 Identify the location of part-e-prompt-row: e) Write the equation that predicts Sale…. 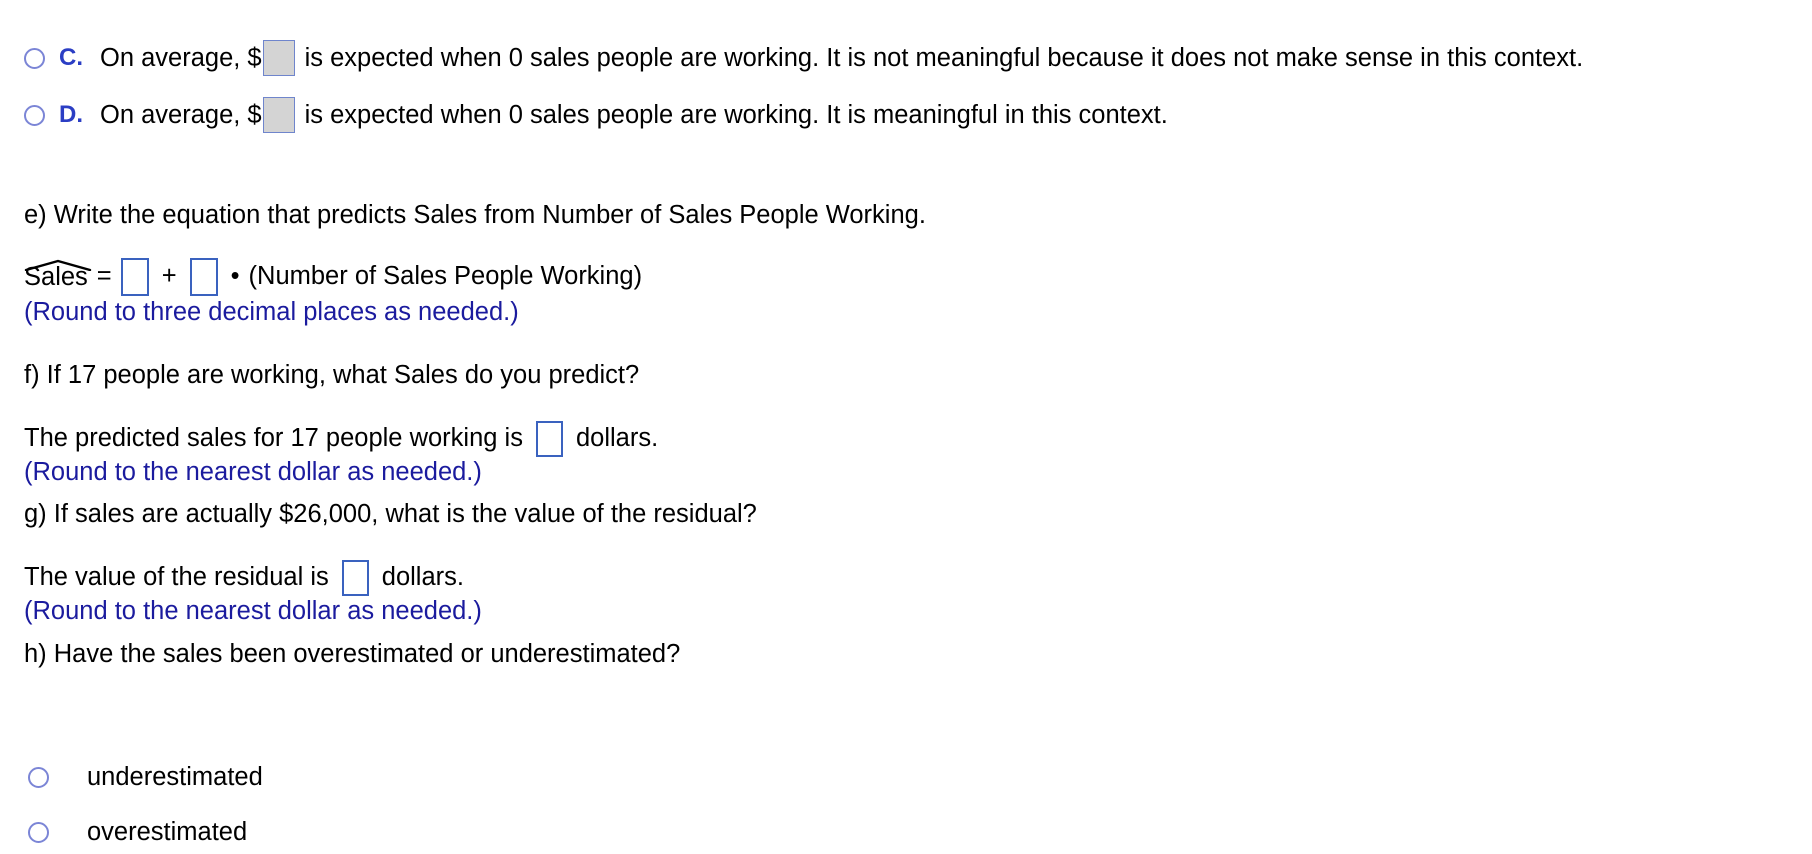
(475, 215).